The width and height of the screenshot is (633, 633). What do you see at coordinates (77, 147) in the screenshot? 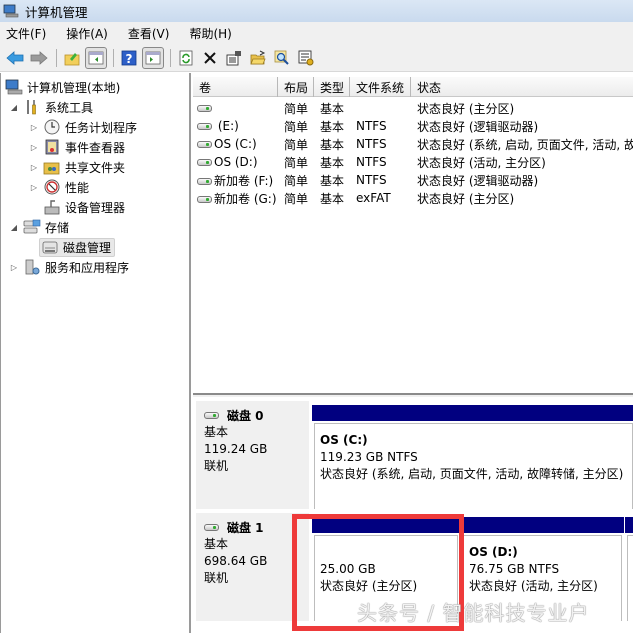
I see `tree-item-event-viewer: ▷ 事件查看器` at bounding box center [77, 147].